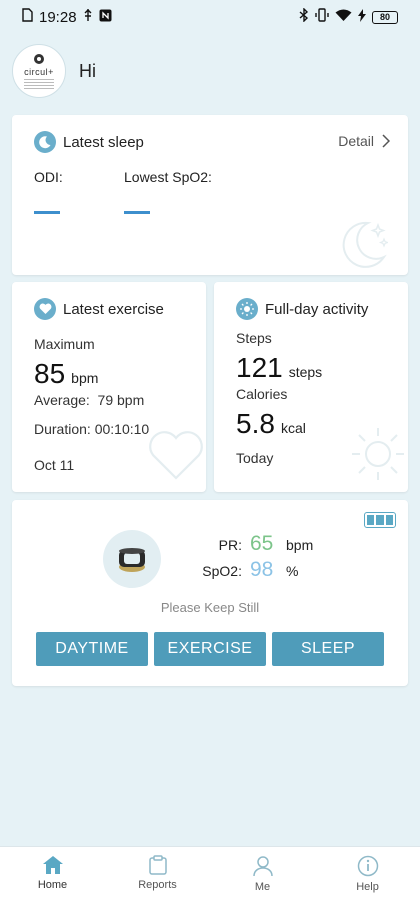 The width and height of the screenshot is (420, 900). I want to click on heart-decoration-icon, so click(176, 455).